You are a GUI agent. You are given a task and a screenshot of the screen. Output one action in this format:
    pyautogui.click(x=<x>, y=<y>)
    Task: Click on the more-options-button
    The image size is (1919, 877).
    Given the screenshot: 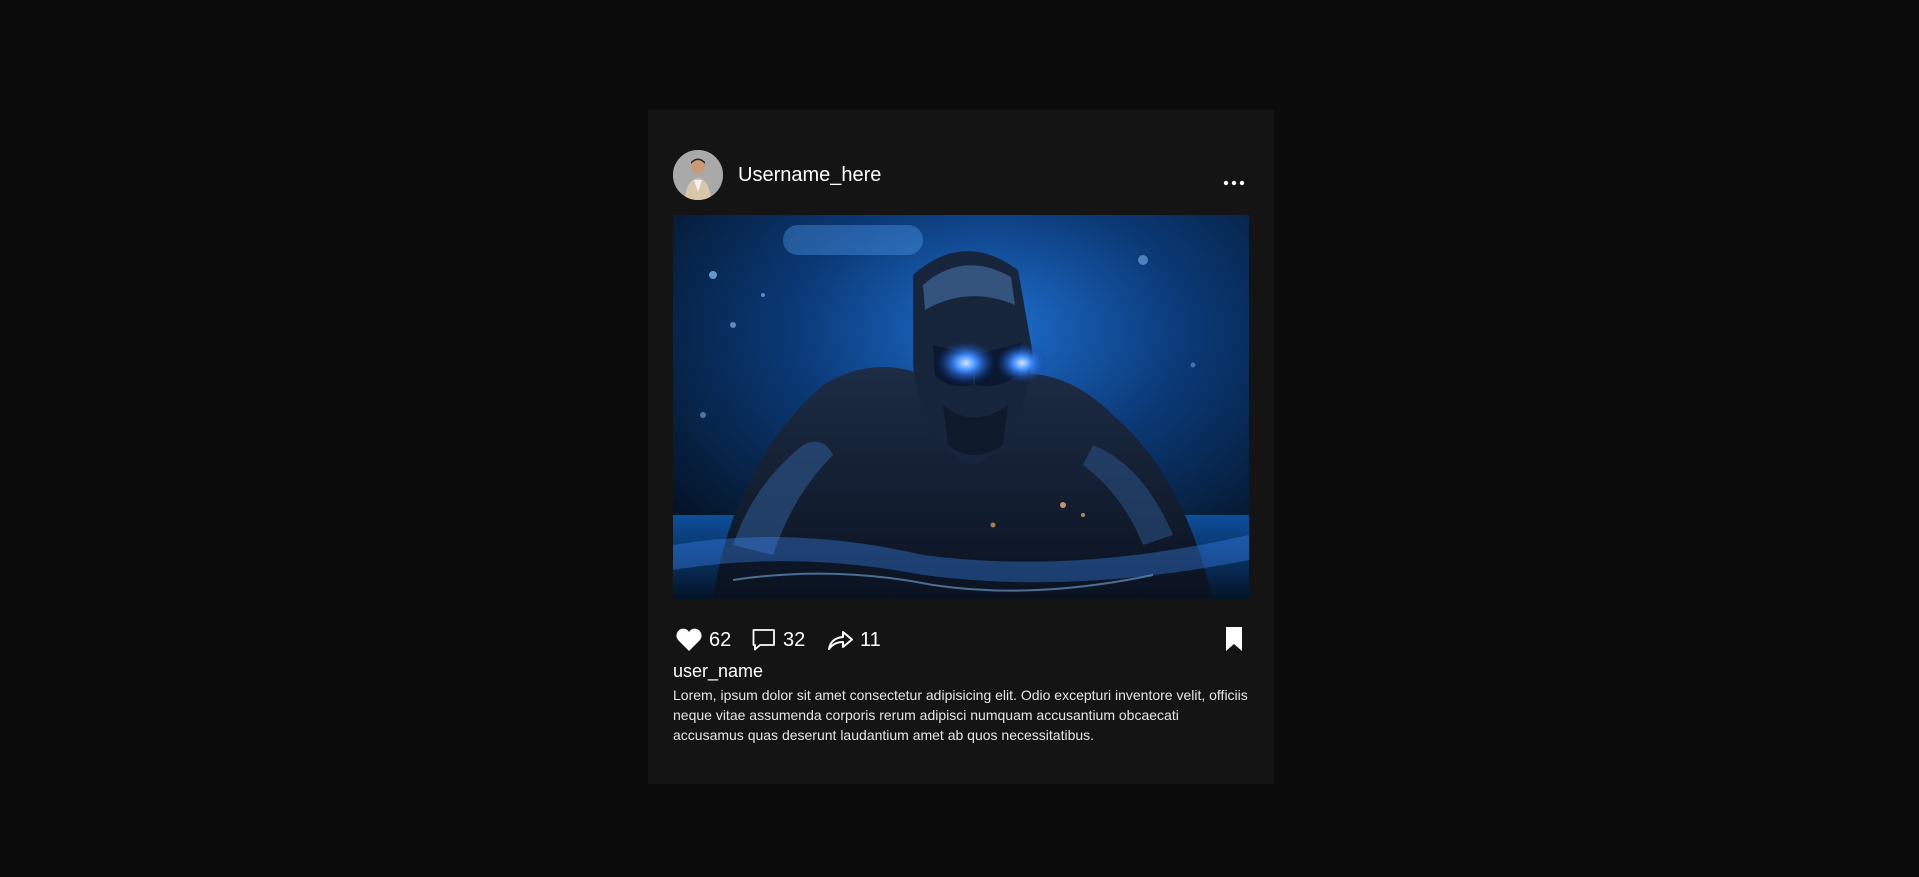 What is the action you would take?
    pyautogui.click(x=1234, y=180)
    